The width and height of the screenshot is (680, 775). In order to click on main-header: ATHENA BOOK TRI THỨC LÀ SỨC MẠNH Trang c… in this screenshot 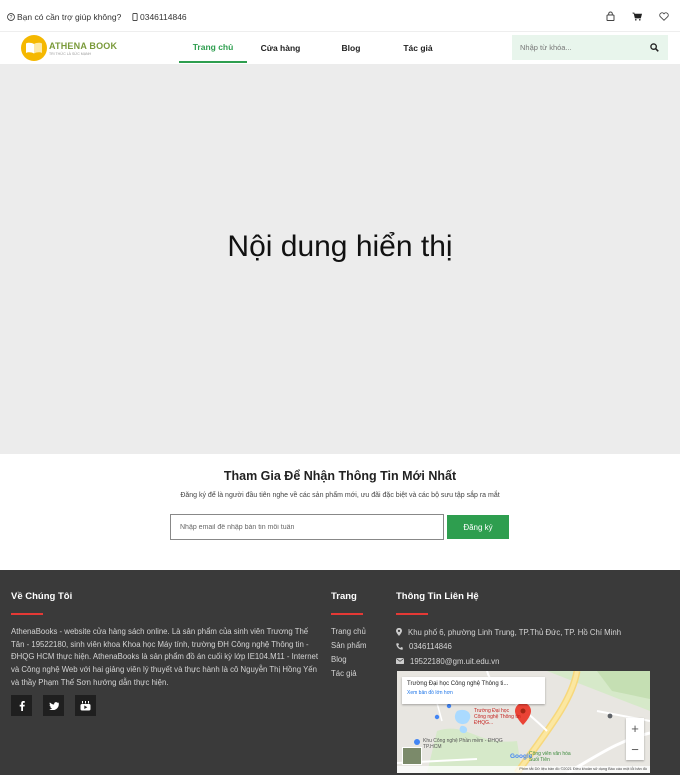, I will do `click(340, 48)`.